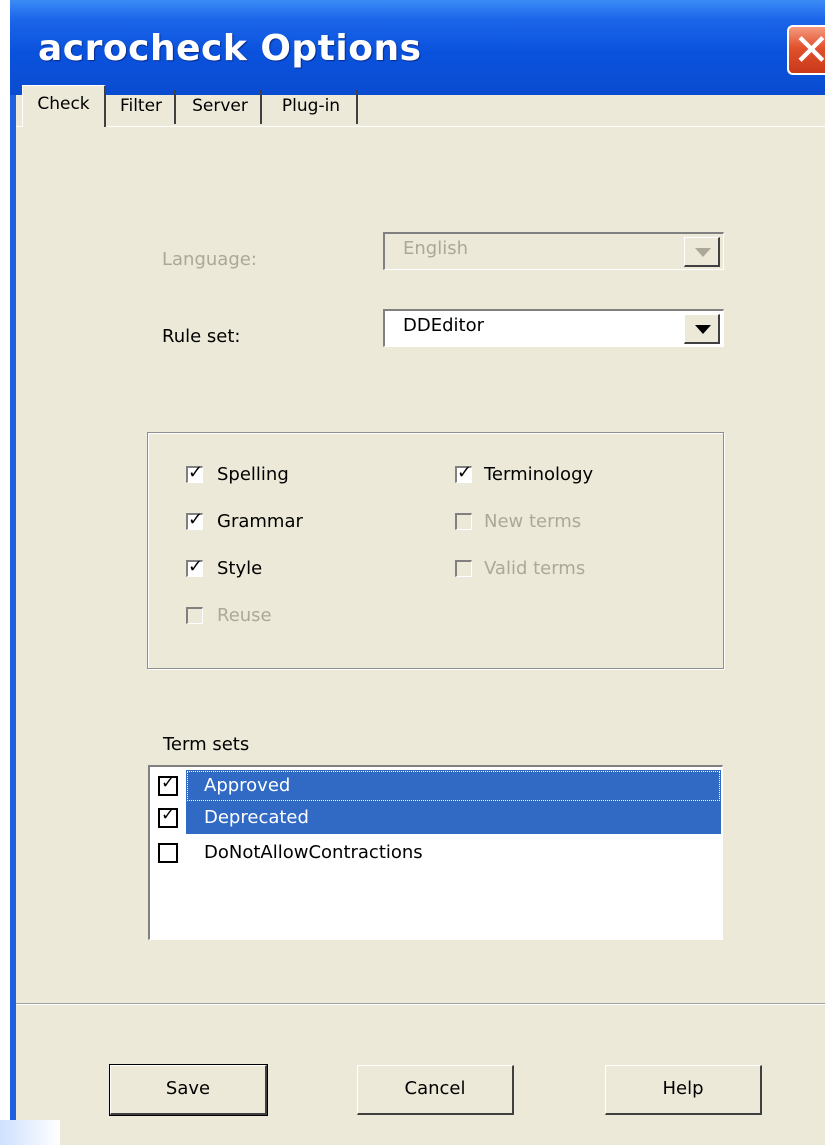  I want to click on tab-server: Server, so click(221, 107).